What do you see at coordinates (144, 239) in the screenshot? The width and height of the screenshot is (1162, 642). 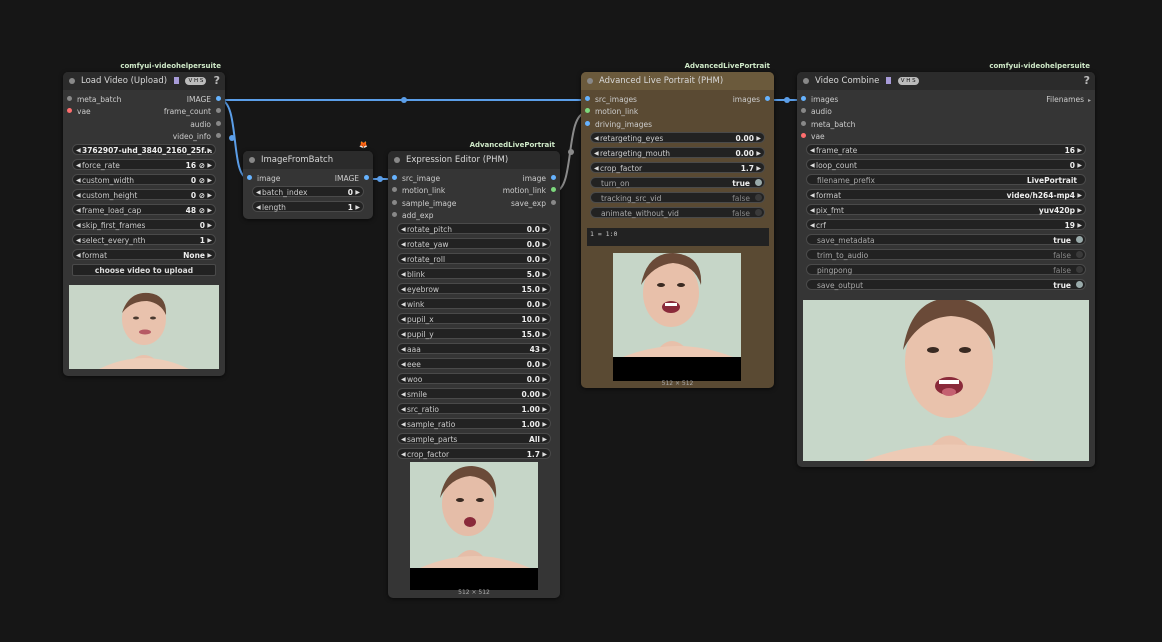 I see `select-every-nth-widget: ◀ select_every_nth 1 ▶` at bounding box center [144, 239].